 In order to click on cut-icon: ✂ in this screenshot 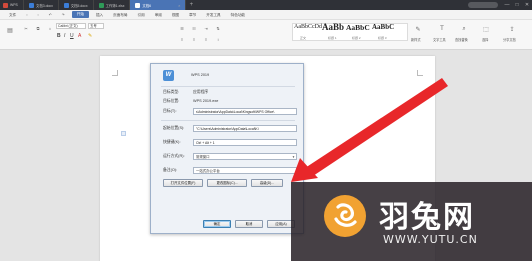, I will do `click(26, 28)`.